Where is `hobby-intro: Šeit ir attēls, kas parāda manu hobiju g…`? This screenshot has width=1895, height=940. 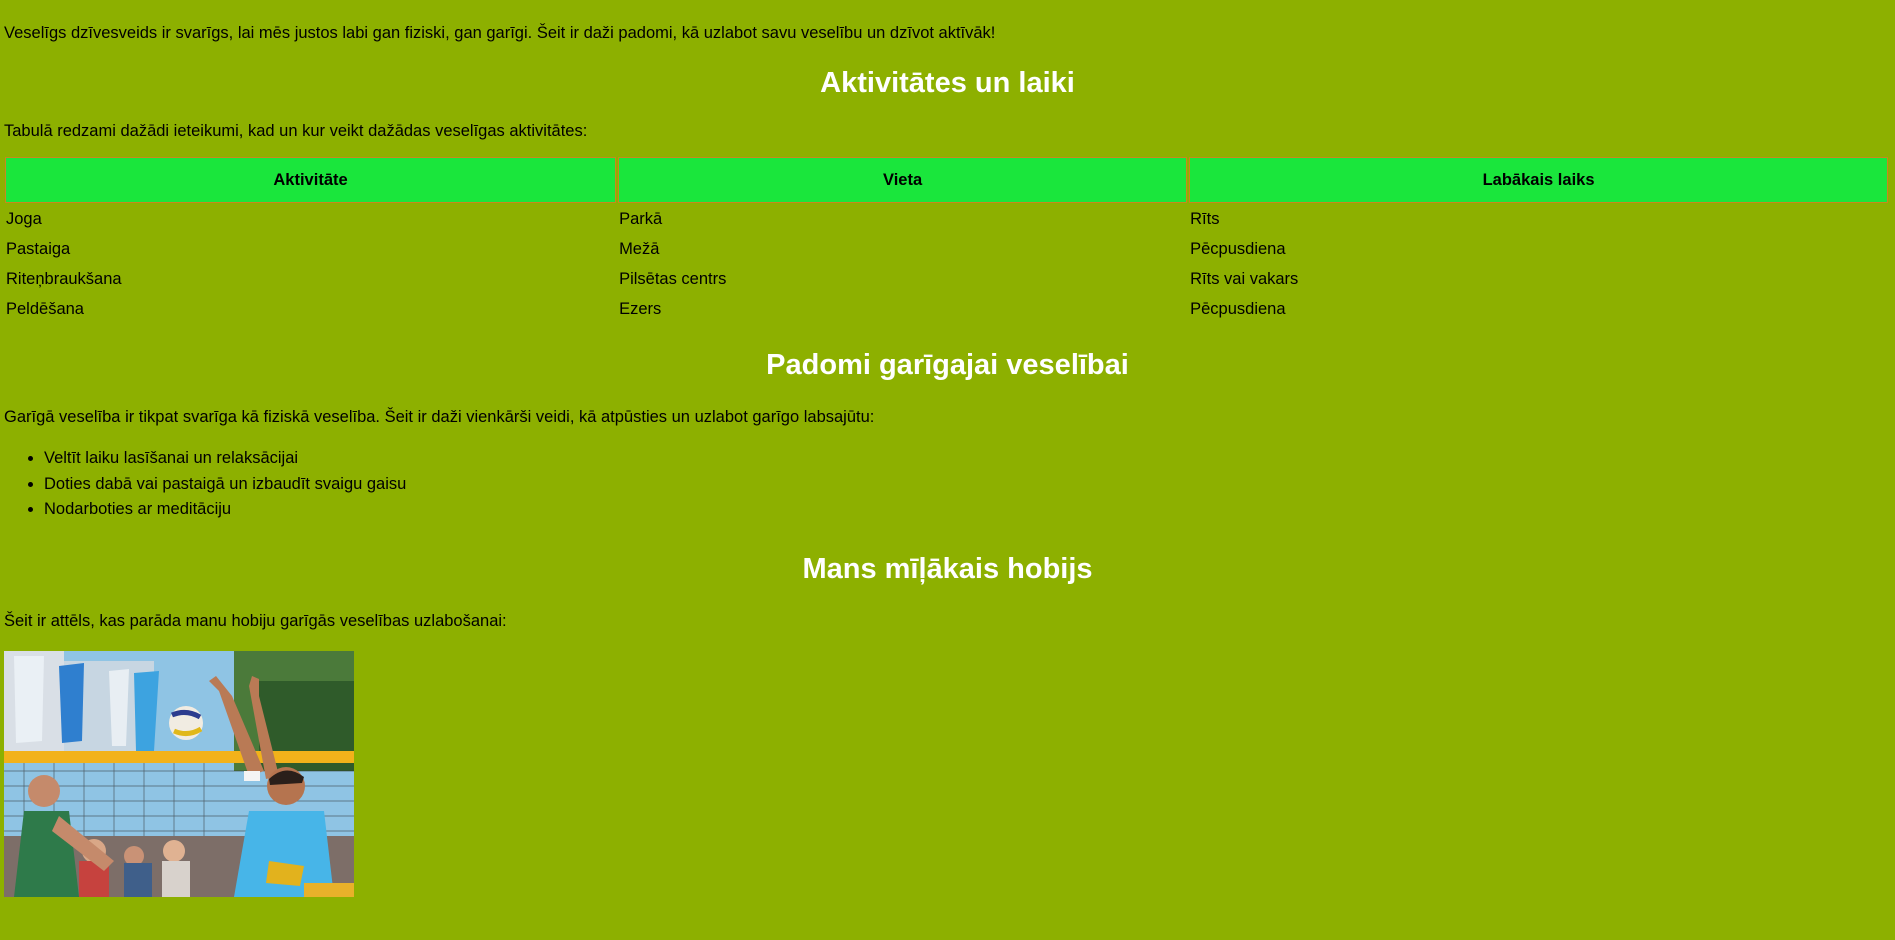 hobby-intro: Šeit ir attēls, kas parāda manu hobiju g… is located at coordinates (255, 620).